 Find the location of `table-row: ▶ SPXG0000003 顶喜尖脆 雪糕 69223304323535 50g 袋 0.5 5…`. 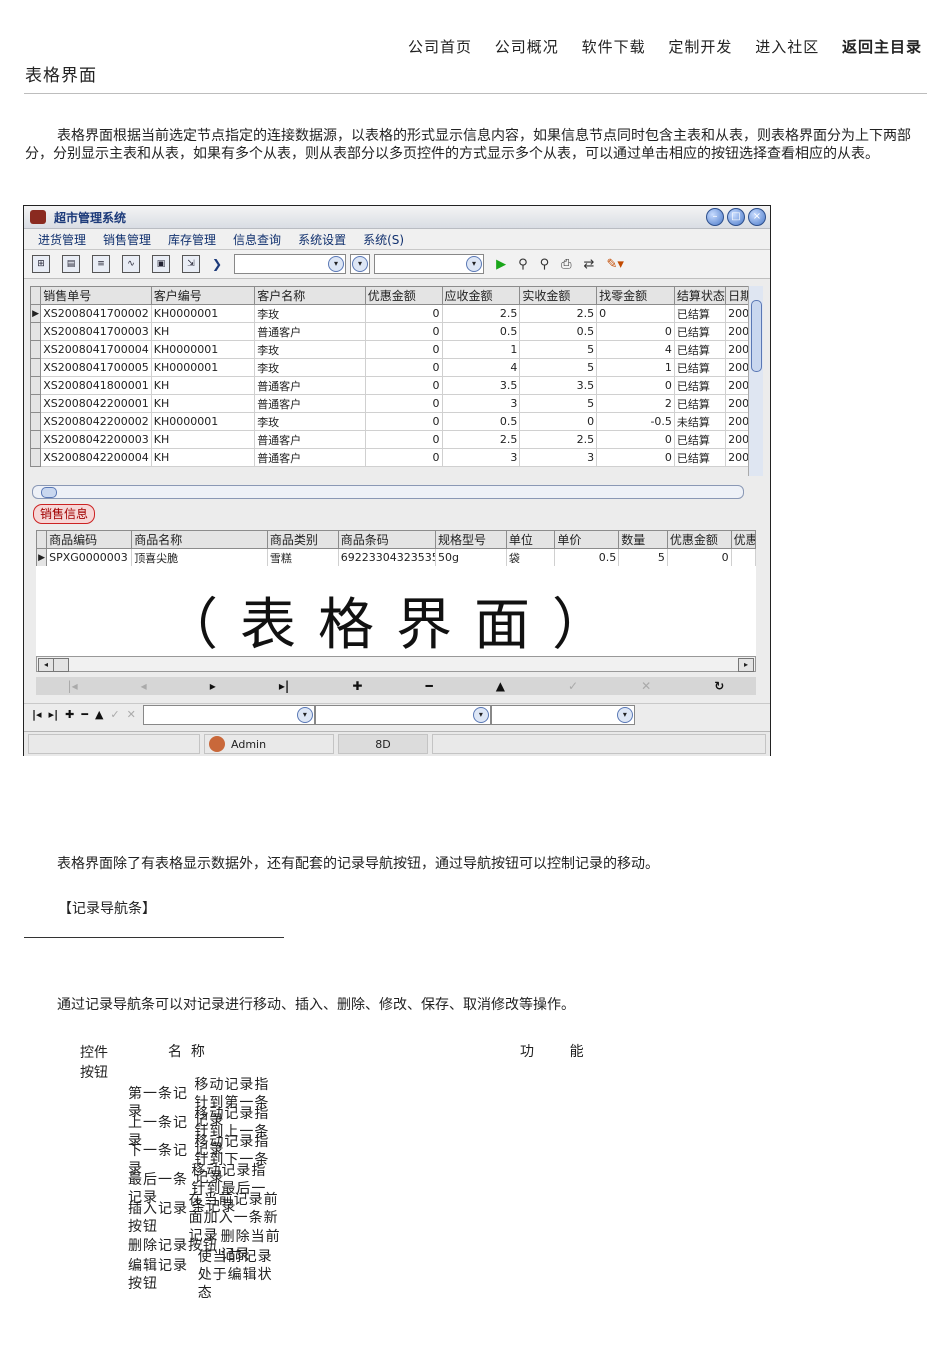

table-row: ▶ SPXG0000003 顶喜尖脆 雪糕 69223304323535 50g 袋 0.5 5… is located at coordinates (396, 557).